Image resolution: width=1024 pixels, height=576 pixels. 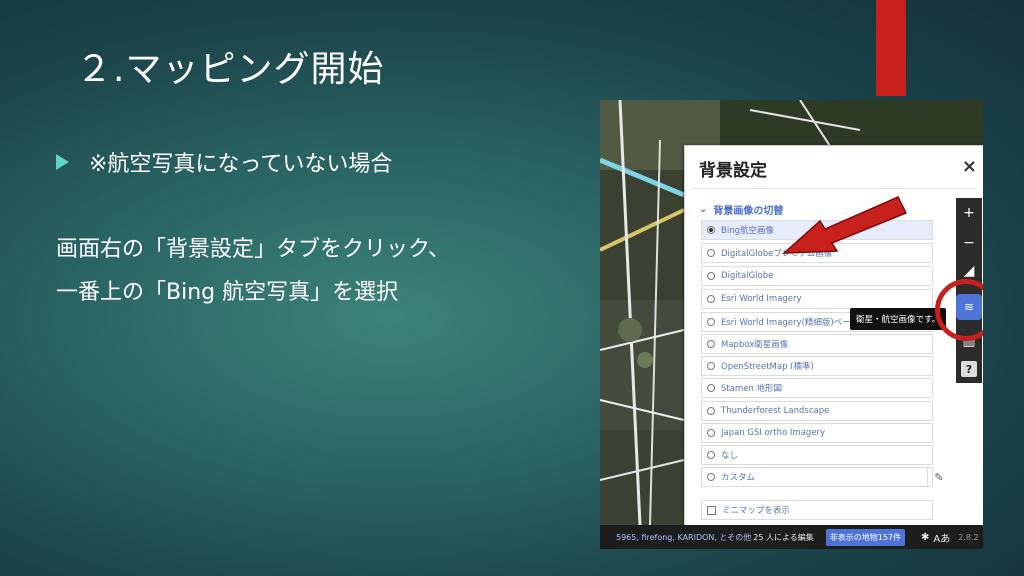 I want to click on option-label: Japan GSI ortho Imagery, so click(x=773, y=433).